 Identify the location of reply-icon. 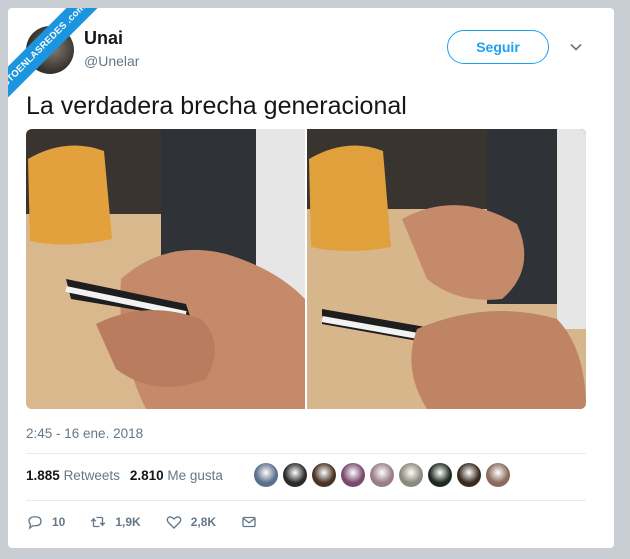
(35, 523).